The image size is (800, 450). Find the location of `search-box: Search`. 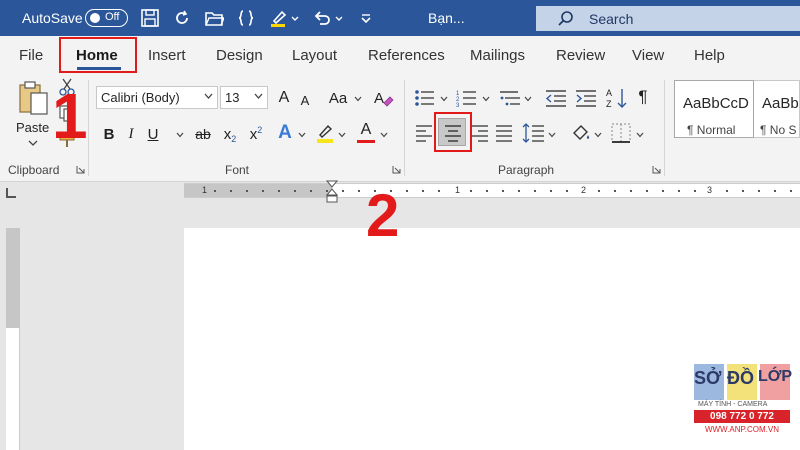

search-box: Search is located at coordinates (668, 18).